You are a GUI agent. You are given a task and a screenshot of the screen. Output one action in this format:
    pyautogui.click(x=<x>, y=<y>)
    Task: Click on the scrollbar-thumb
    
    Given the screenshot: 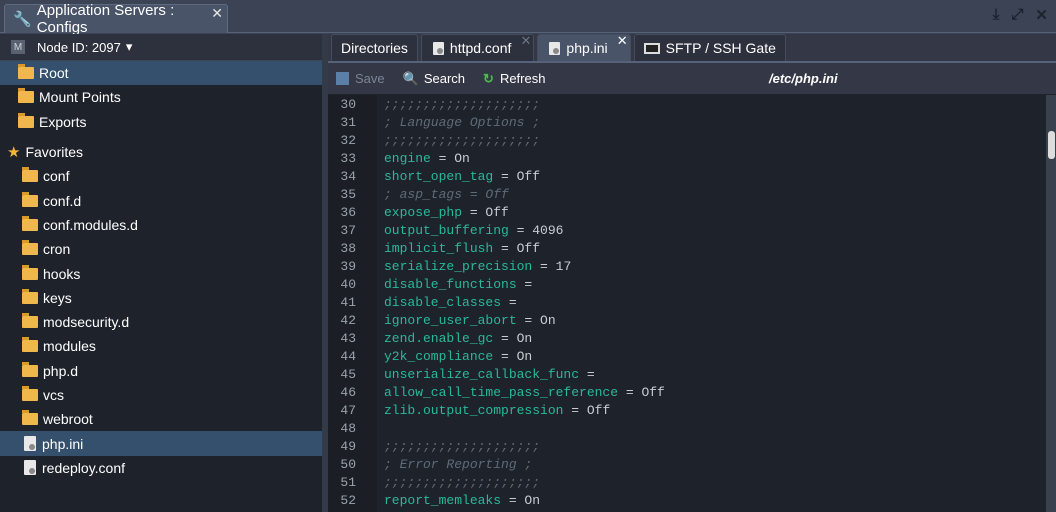 What is the action you would take?
    pyautogui.click(x=1051, y=145)
    